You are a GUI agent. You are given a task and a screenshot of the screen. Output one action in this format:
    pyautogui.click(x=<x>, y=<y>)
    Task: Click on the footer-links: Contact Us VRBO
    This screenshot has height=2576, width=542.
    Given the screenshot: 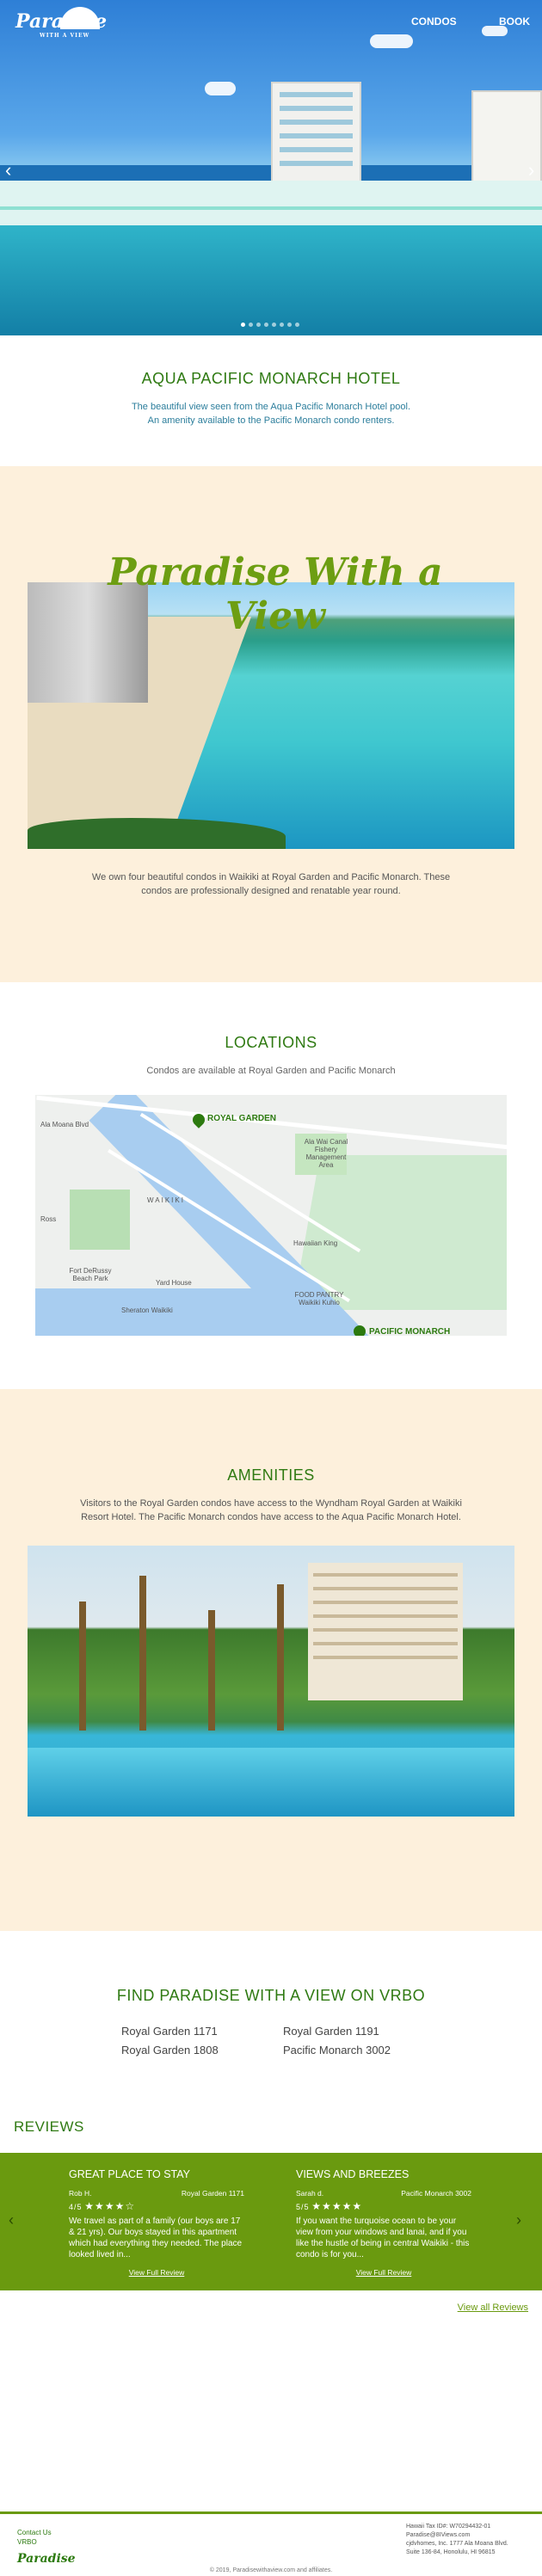 What is the action you would take?
    pyautogui.click(x=34, y=2537)
    